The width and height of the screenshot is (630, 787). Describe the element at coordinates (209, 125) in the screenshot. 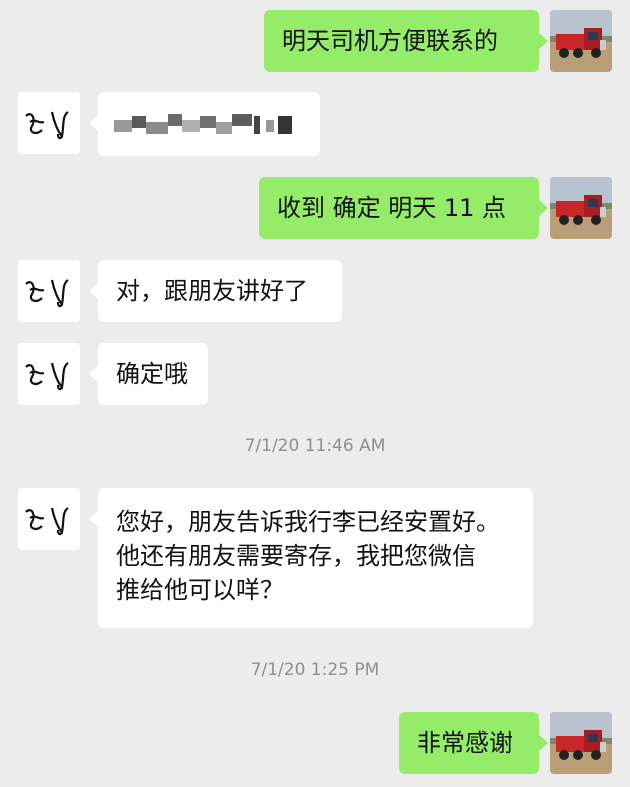

I see `pixelated-phone-number` at that location.